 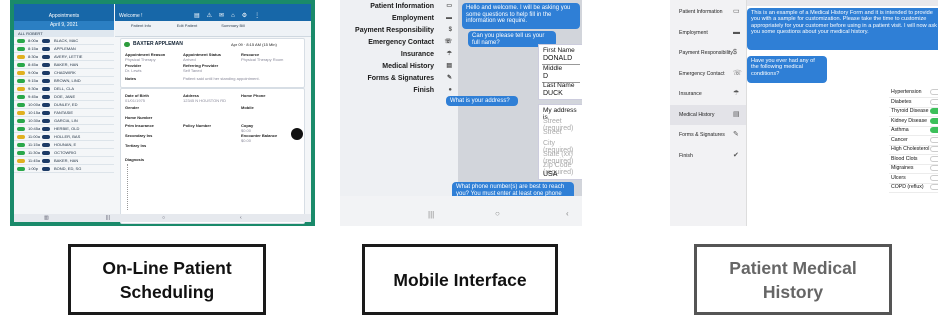 I want to click on appointment-row: 8:45a BAKER, HAN, so click(x=64, y=65).